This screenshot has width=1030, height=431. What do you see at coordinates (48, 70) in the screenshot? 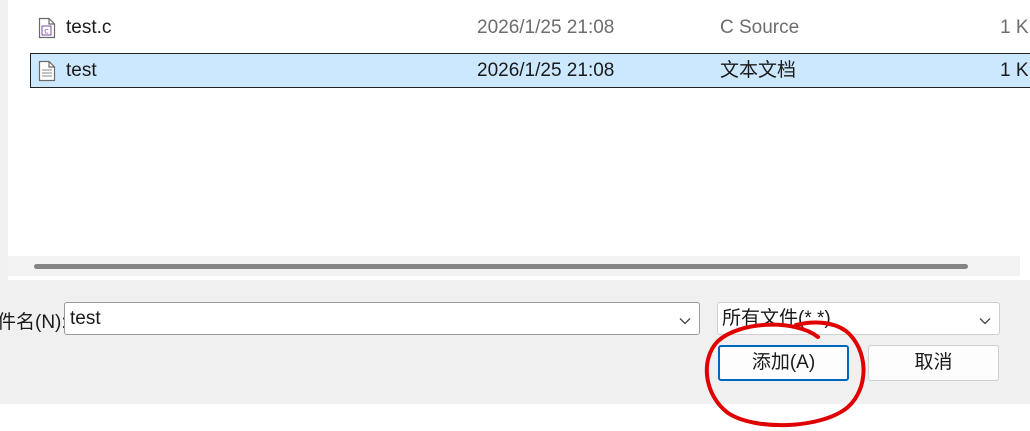
I see `text-file-icon` at bounding box center [48, 70].